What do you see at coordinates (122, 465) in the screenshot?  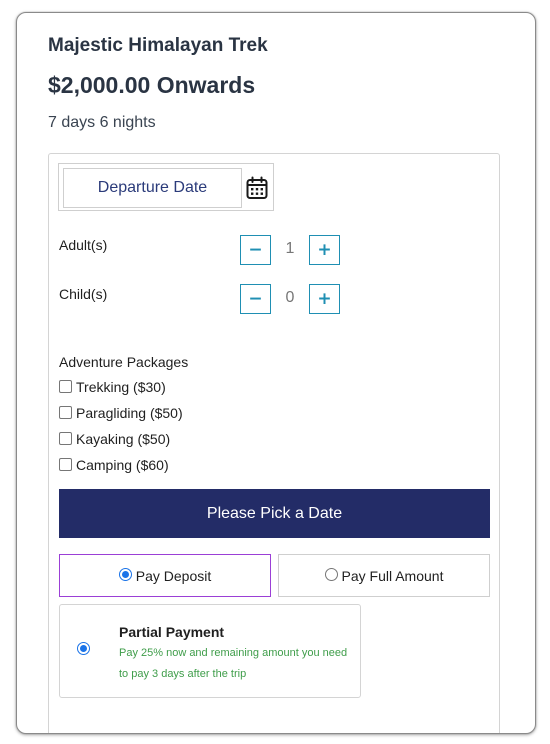 I see `package-label: Camping ($60)` at bounding box center [122, 465].